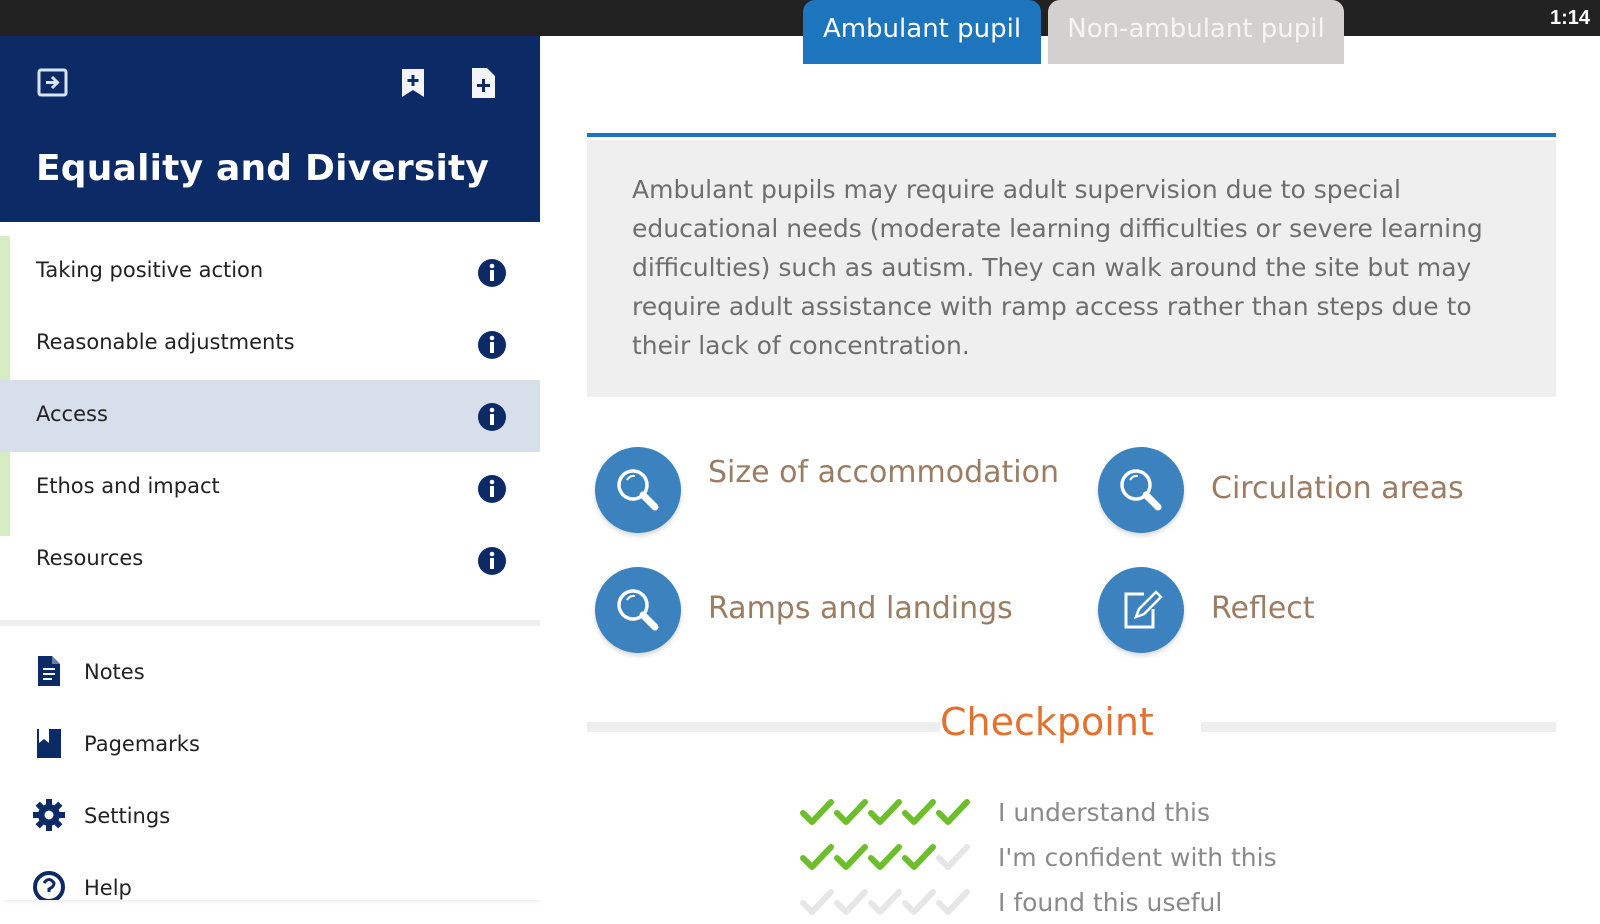  Describe the element at coordinates (49, 743) in the screenshot. I see `pagemarks-icon` at that location.